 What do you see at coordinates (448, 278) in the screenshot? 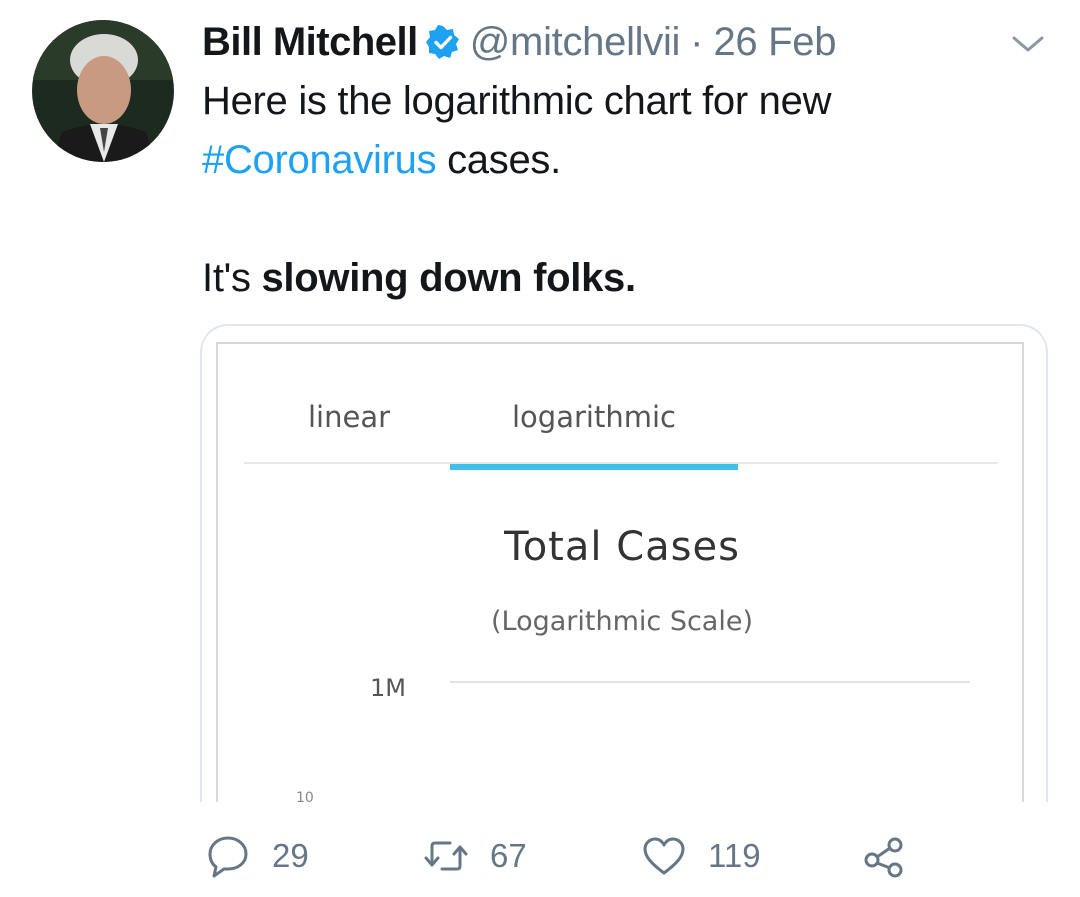
I see `tweet-text-bold: slowing down folks.` at bounding box center [448, 278].